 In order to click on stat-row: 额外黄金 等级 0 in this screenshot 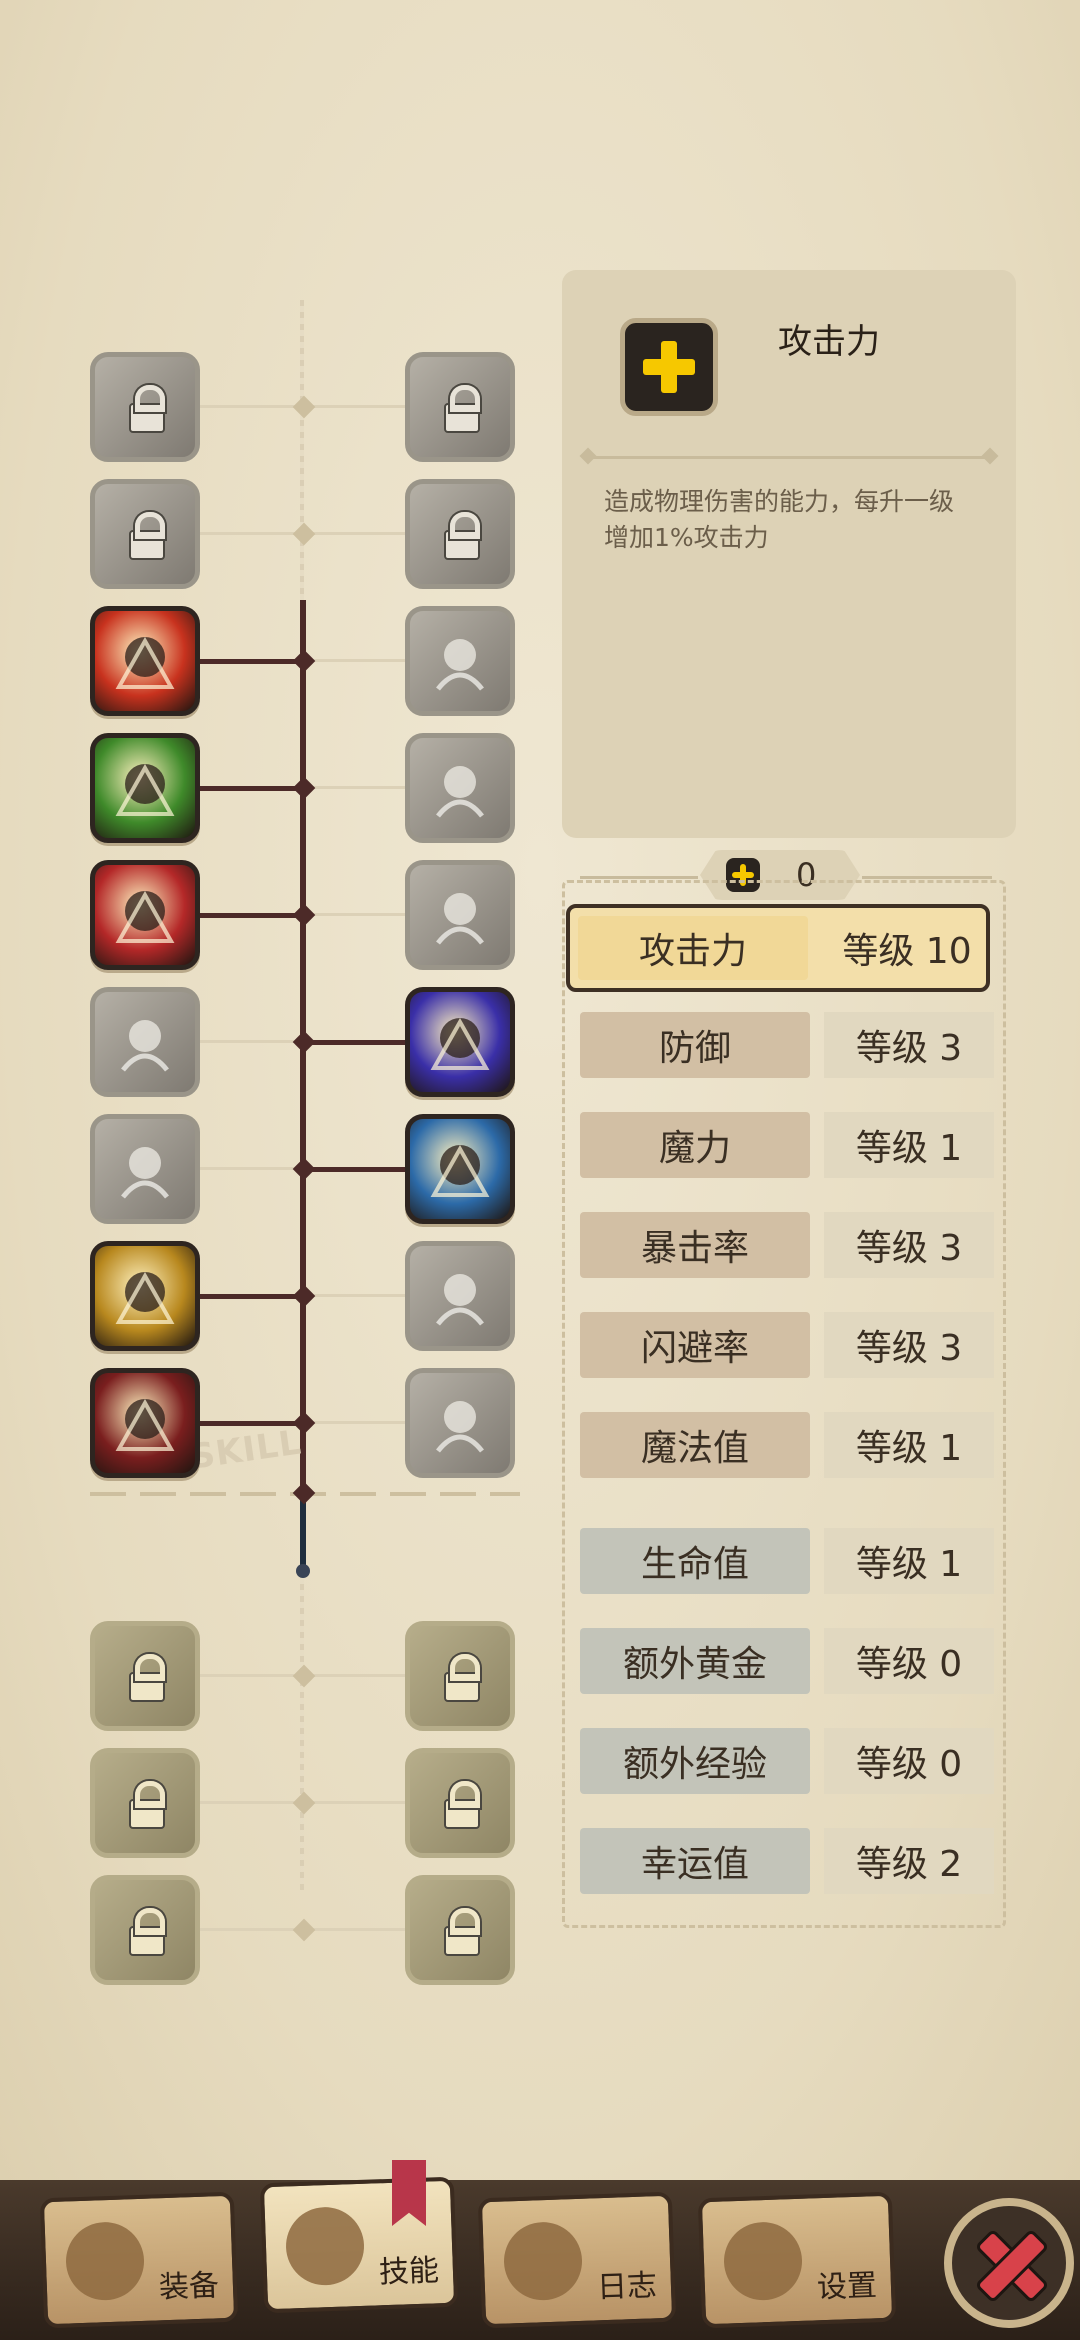, I will do `click(783, 1658)`.